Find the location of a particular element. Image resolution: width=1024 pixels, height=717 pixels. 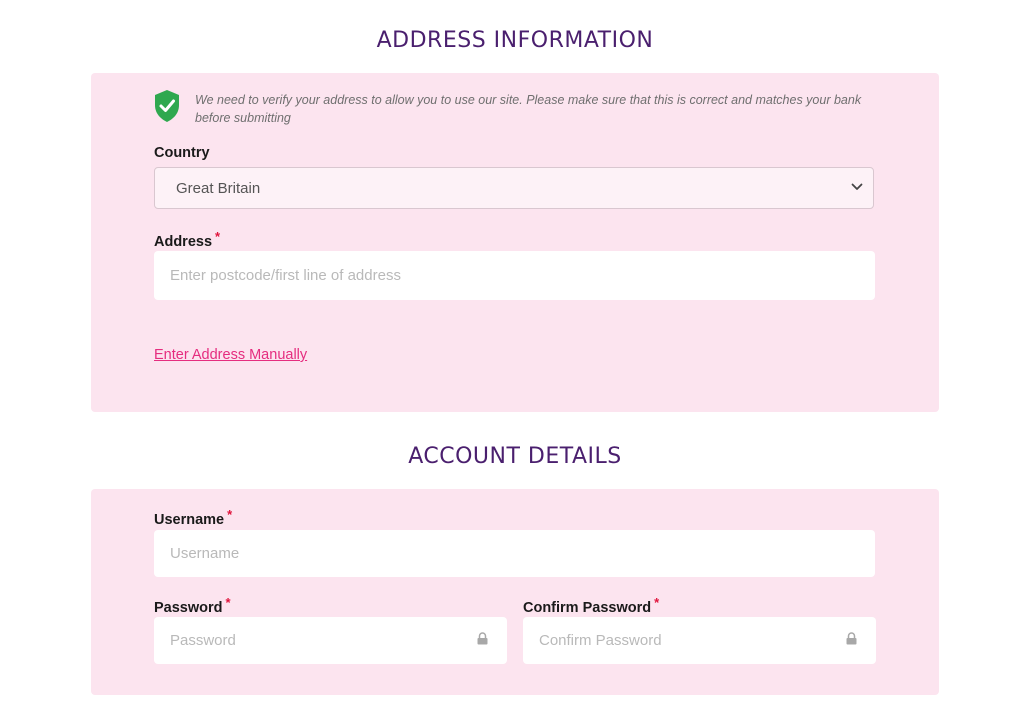

address-label: Address * is located at coordinates (187, 239).